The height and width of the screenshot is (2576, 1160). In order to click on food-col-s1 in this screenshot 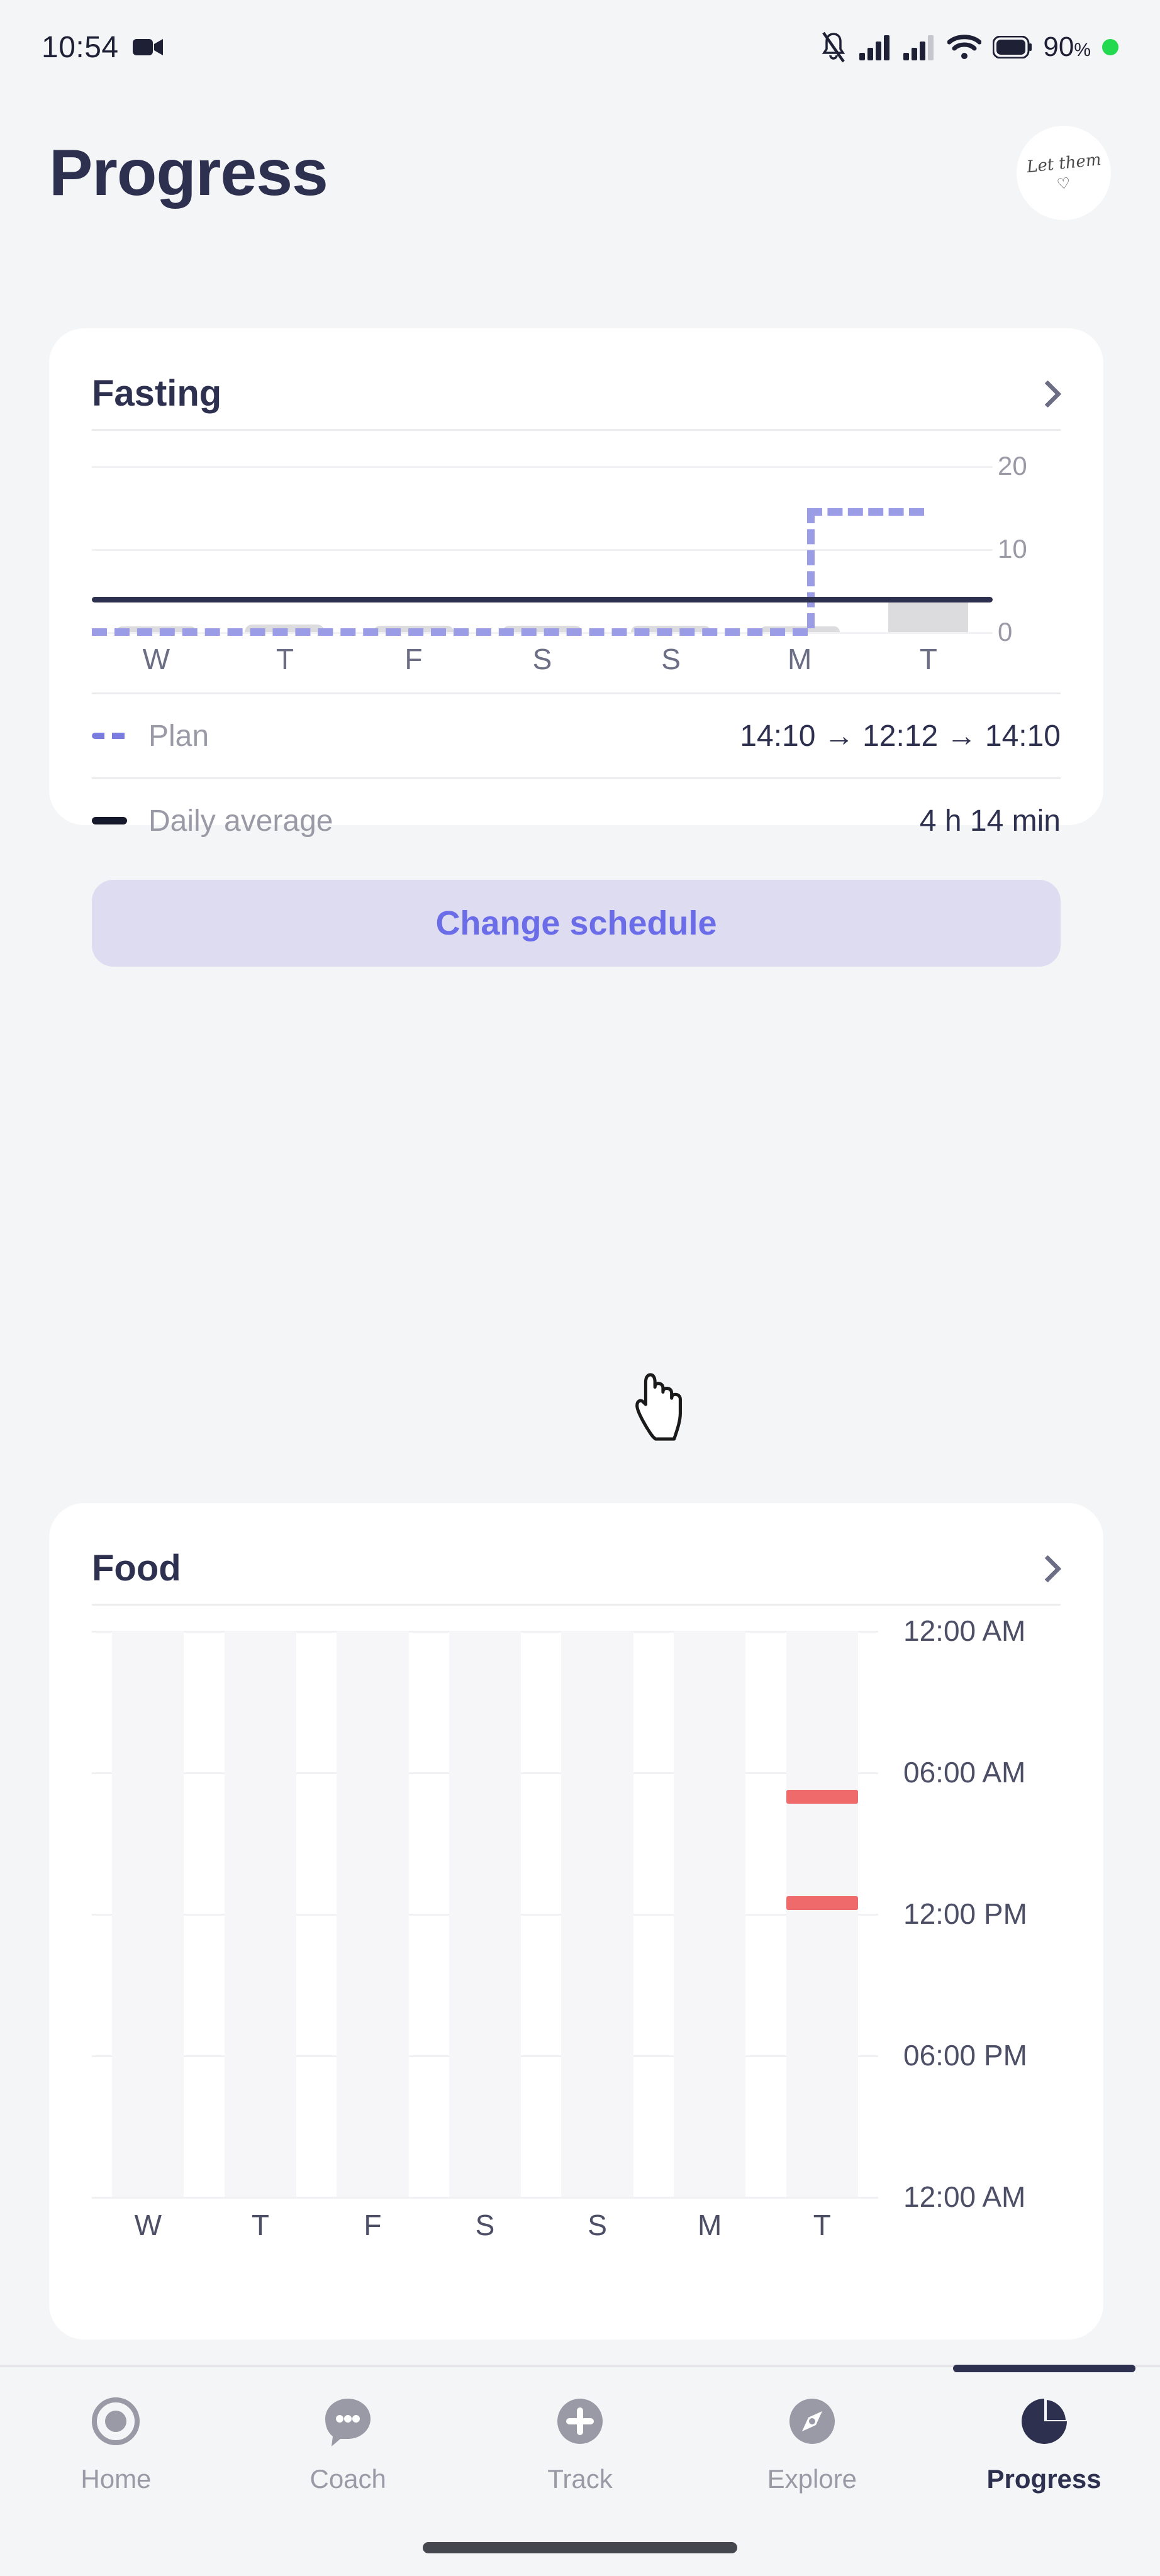, I will do `click(486, 1914)`.